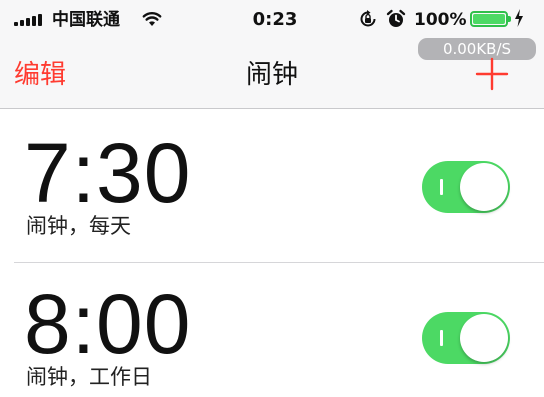 The height and width of the screenshot is (397, 544). What do you see at coordinates (86, 20) in the screenshot?
I see `carrier-name: 中国联通` at bounding box center [86, 20].